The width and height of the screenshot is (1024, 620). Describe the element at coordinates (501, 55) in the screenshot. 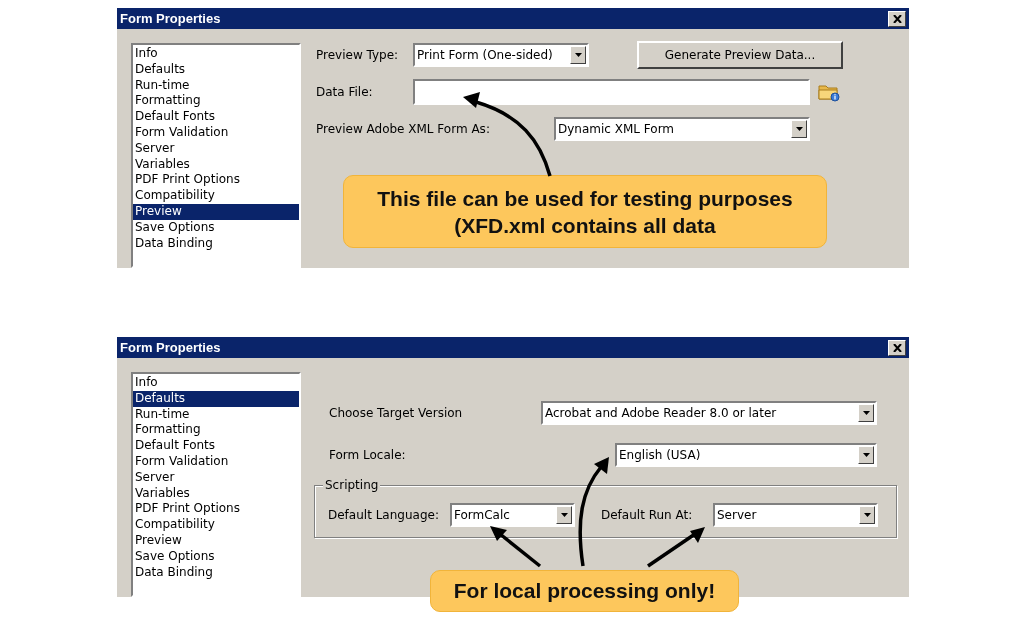

I see `dropdown-field: Print Form (One-sided)` at that location.